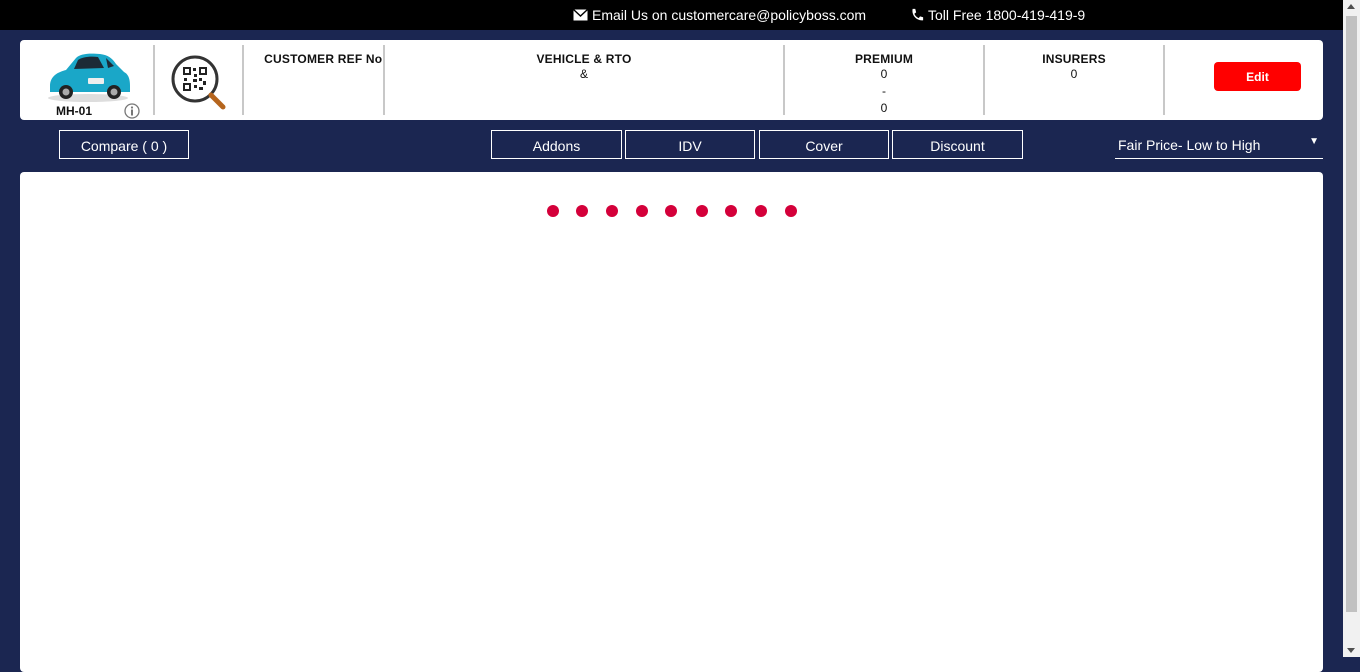 The height and width of the screenshot is (672, 1360). I want to click on chevron-down-icon: ▼, so click(1314, 141).